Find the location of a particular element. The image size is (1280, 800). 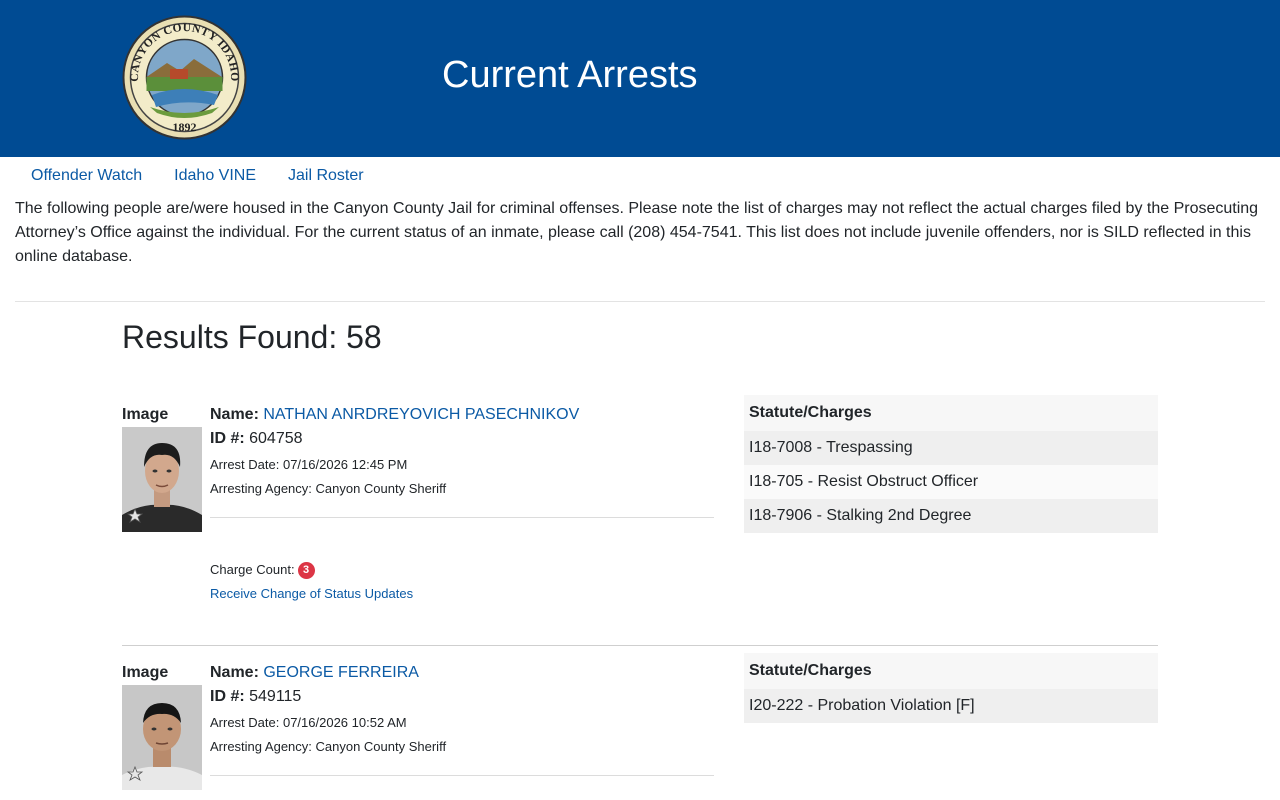

inmate-id: 549115 is located at coordinates (275, 696).